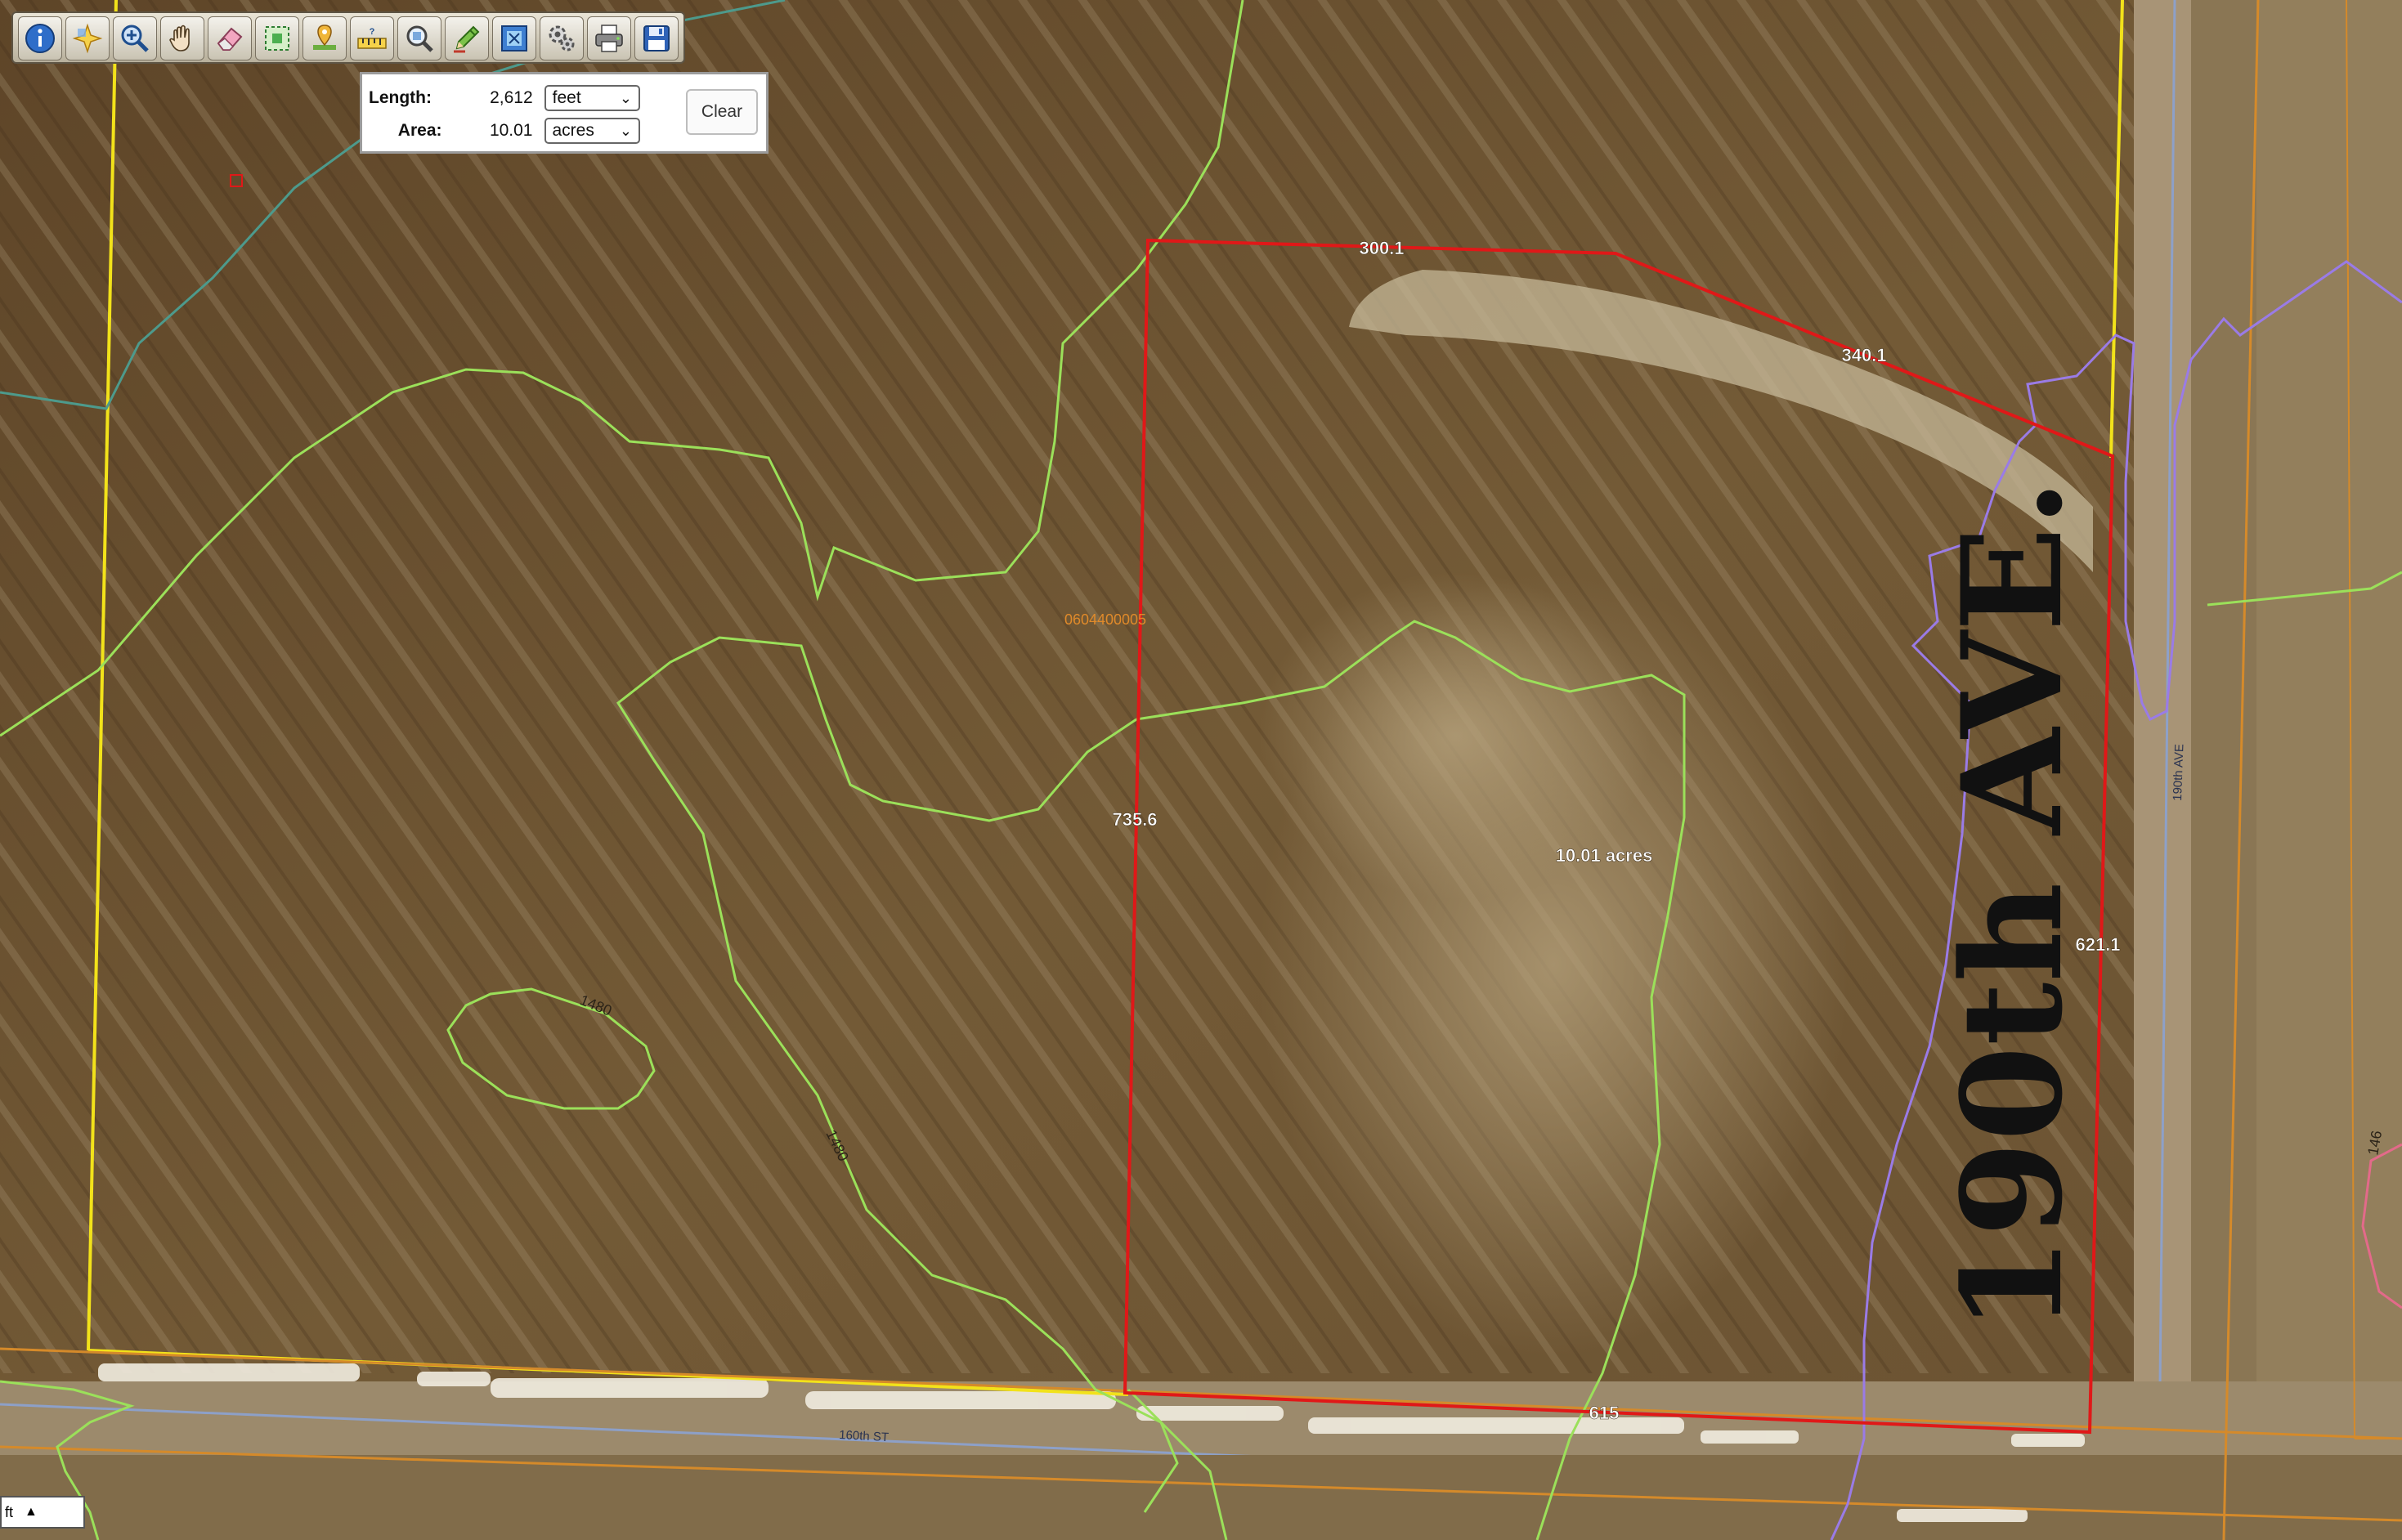 Image resolution: width=2402 pixels, height=1540 pixels. I want to click on select-button, so click(87, 38).